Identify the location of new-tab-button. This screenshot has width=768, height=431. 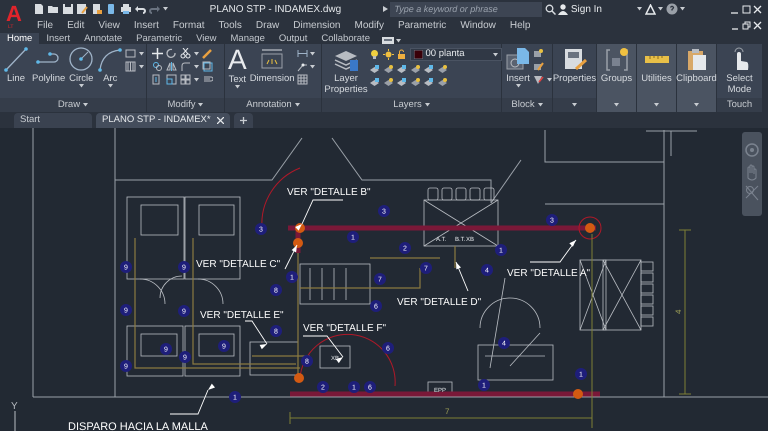
(243, 120).